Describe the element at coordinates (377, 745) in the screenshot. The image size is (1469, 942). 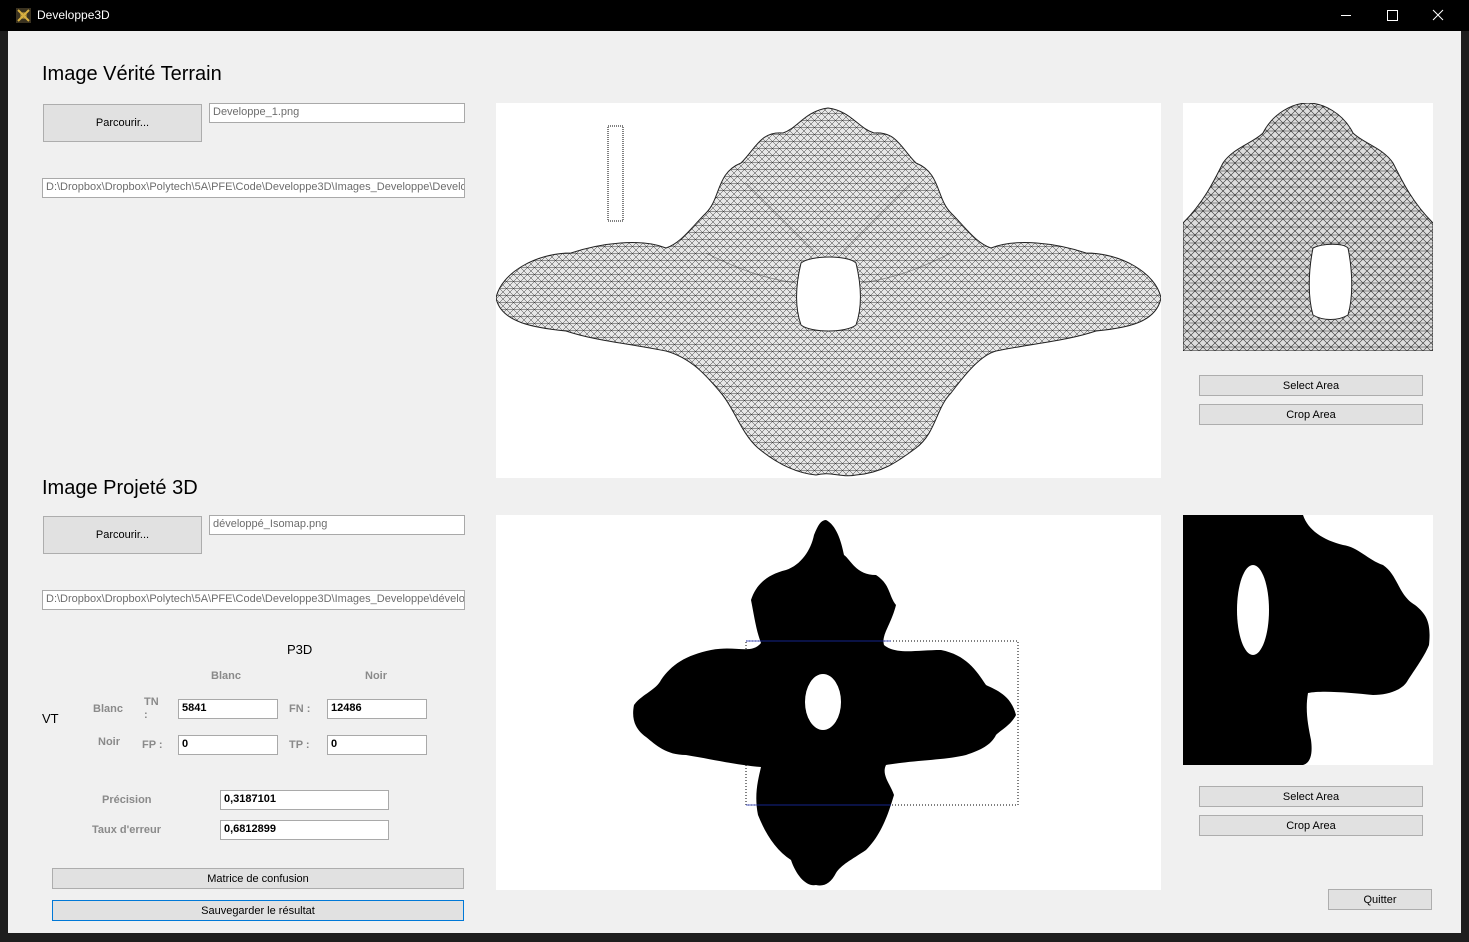
I see `tp-field: 0` at that location.